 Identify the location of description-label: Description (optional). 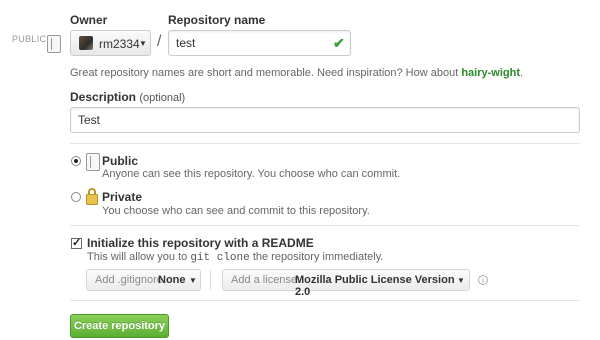
(127, 97).